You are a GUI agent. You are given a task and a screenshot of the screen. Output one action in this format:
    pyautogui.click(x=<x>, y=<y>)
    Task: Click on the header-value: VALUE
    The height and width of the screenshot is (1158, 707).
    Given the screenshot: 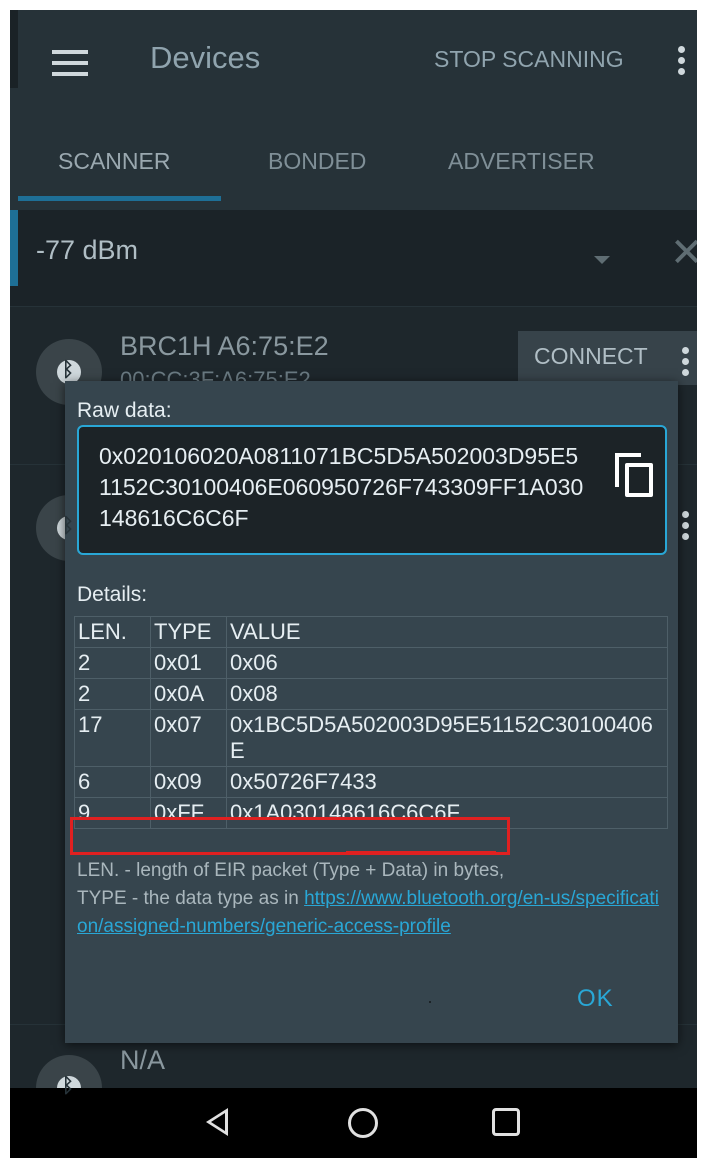 What is the action you would take?
    pyautogui.click(x=447, y=632)
    